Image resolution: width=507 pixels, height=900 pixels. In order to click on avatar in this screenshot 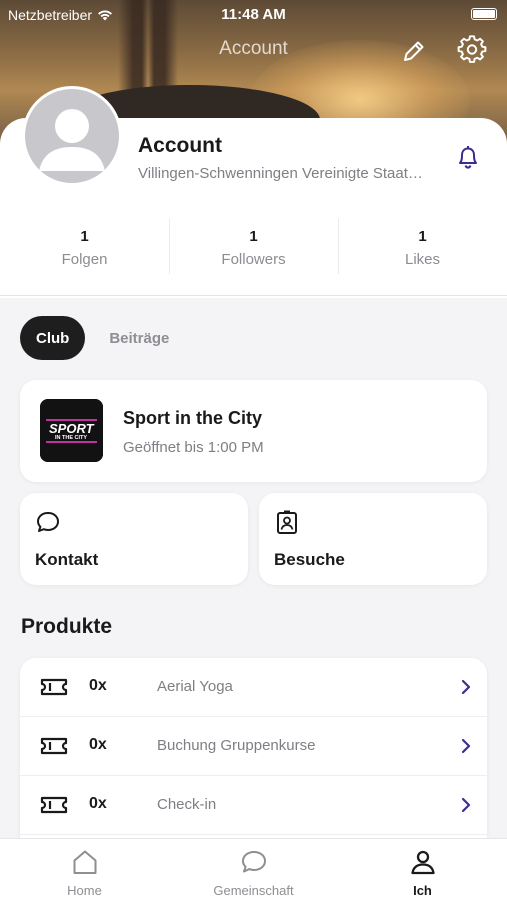, I will do `click(72, 136)`.